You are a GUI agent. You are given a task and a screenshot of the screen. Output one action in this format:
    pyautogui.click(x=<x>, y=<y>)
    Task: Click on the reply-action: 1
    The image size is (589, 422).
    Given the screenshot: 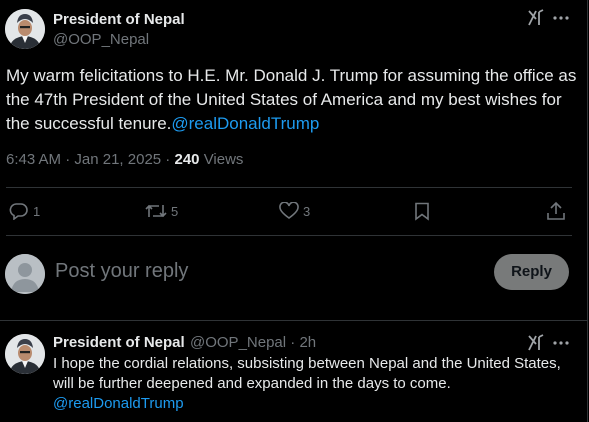 What is the action you would take?
    pyautogui.click(x=24, y=211)
    